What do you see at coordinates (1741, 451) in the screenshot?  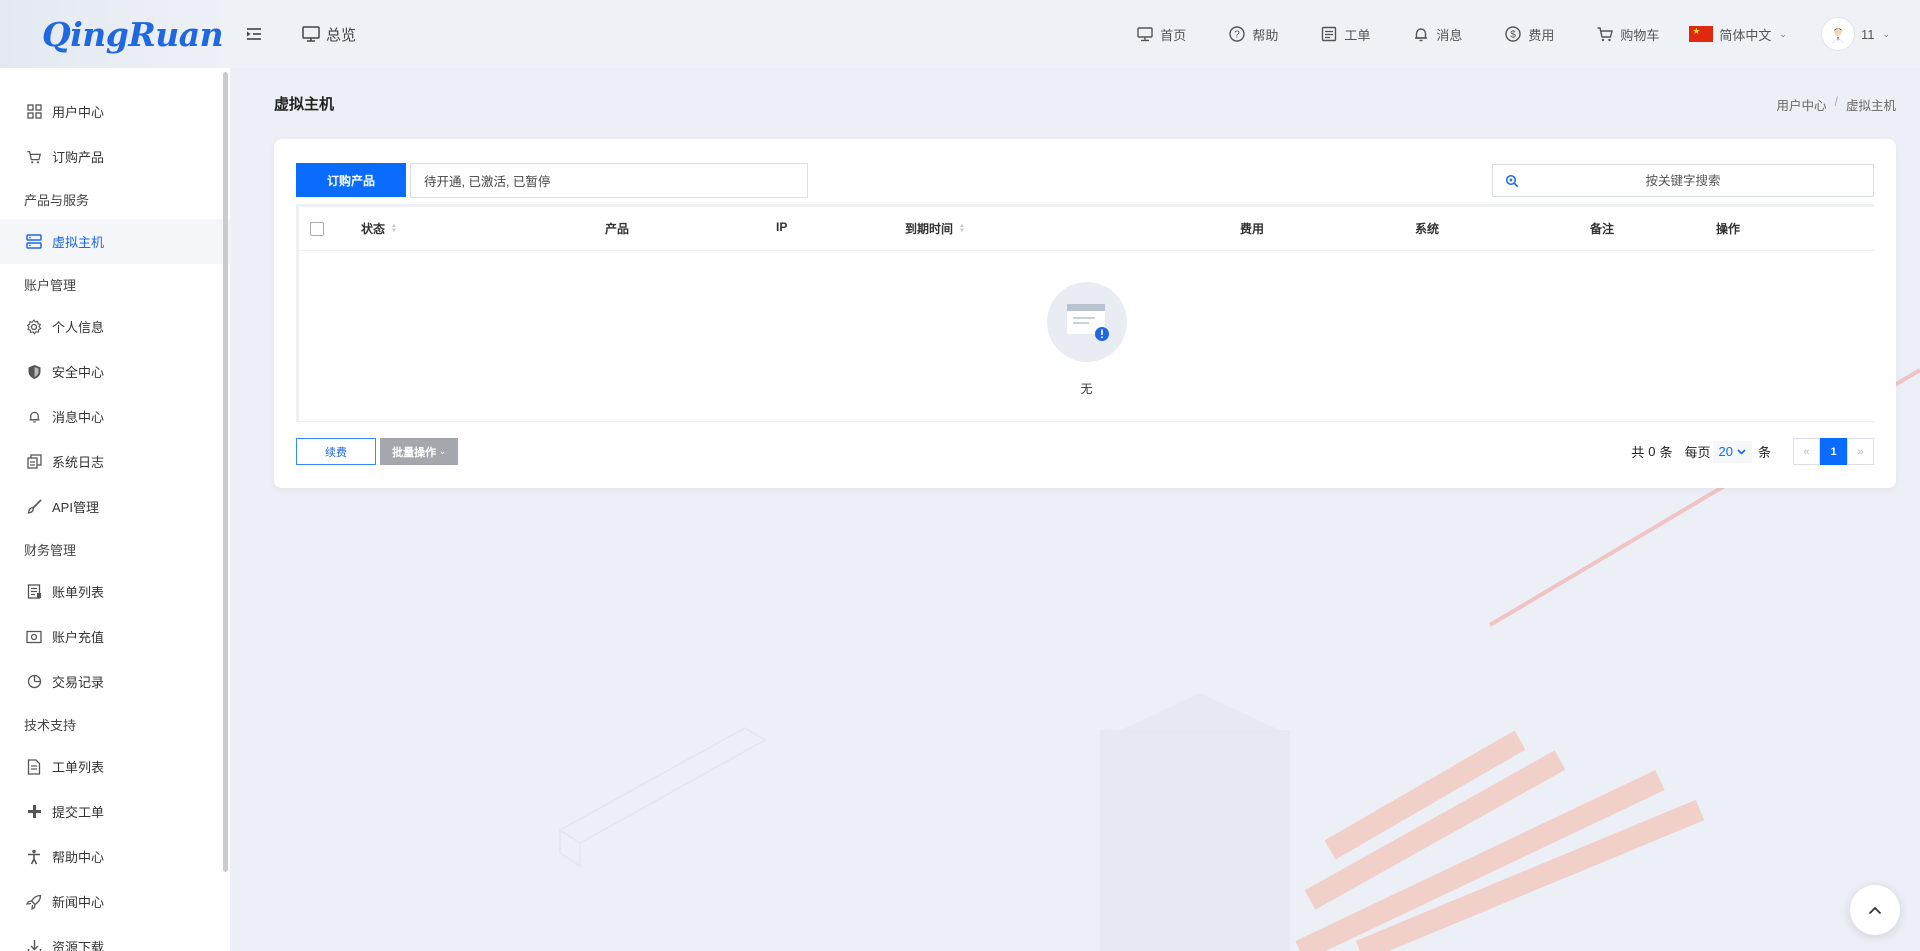 I see `chevron-down-icon` at bounding box center [1741, 451].